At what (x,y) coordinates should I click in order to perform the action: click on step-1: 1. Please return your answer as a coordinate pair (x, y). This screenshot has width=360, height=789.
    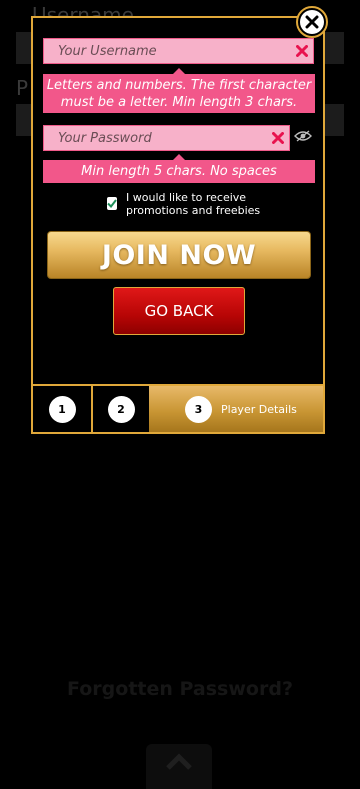
    Looking at the image, I should click on (63, 409).